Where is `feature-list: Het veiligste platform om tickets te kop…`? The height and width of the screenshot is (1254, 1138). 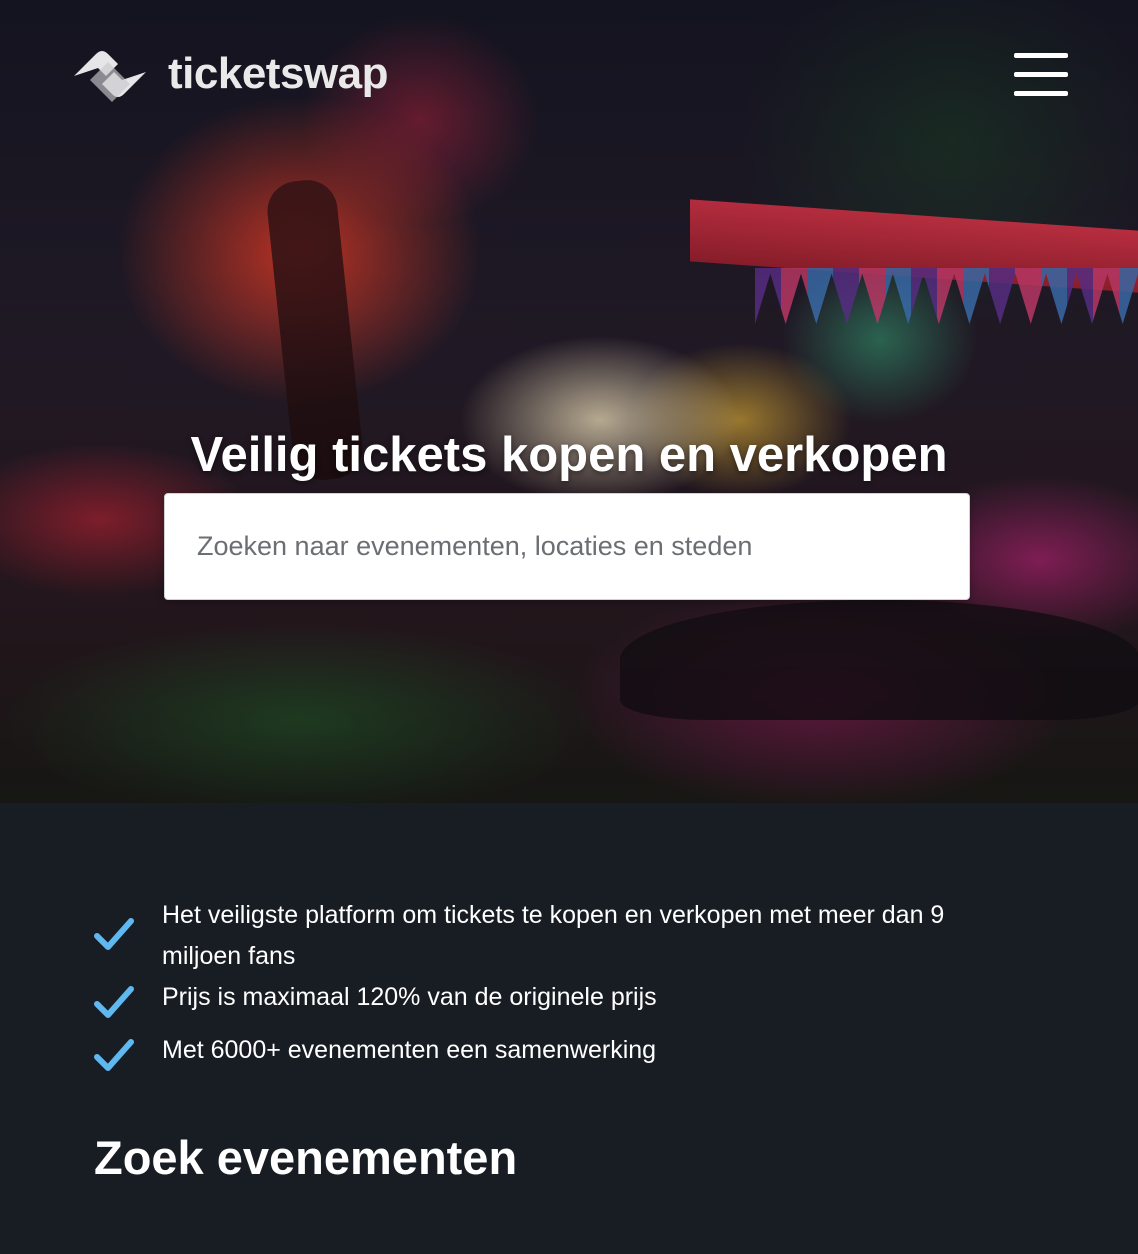
feature-list: Het veiligste platform om tickets te kop… is located at coordinates (524, 983).